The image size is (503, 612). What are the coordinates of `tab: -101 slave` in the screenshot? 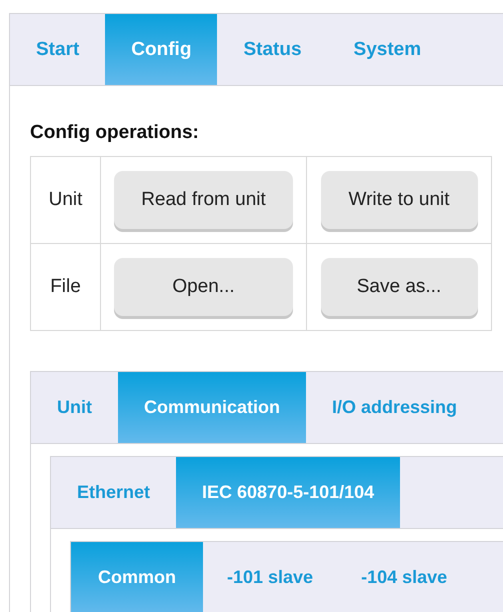 It's located at (270, 577).